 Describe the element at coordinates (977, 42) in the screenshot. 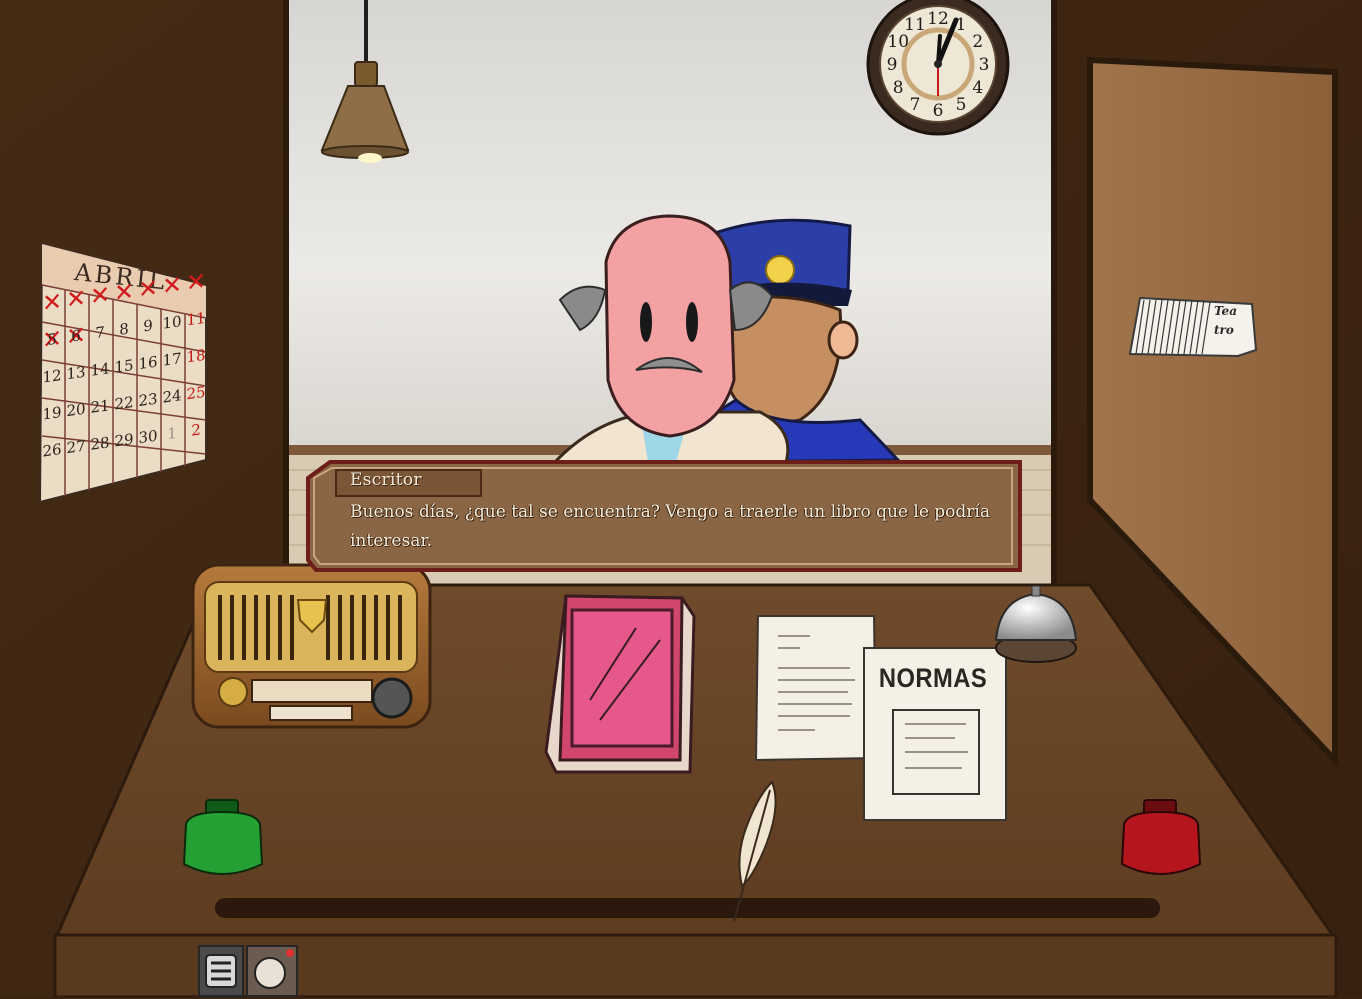

I see `clock-number: 2` at that location.